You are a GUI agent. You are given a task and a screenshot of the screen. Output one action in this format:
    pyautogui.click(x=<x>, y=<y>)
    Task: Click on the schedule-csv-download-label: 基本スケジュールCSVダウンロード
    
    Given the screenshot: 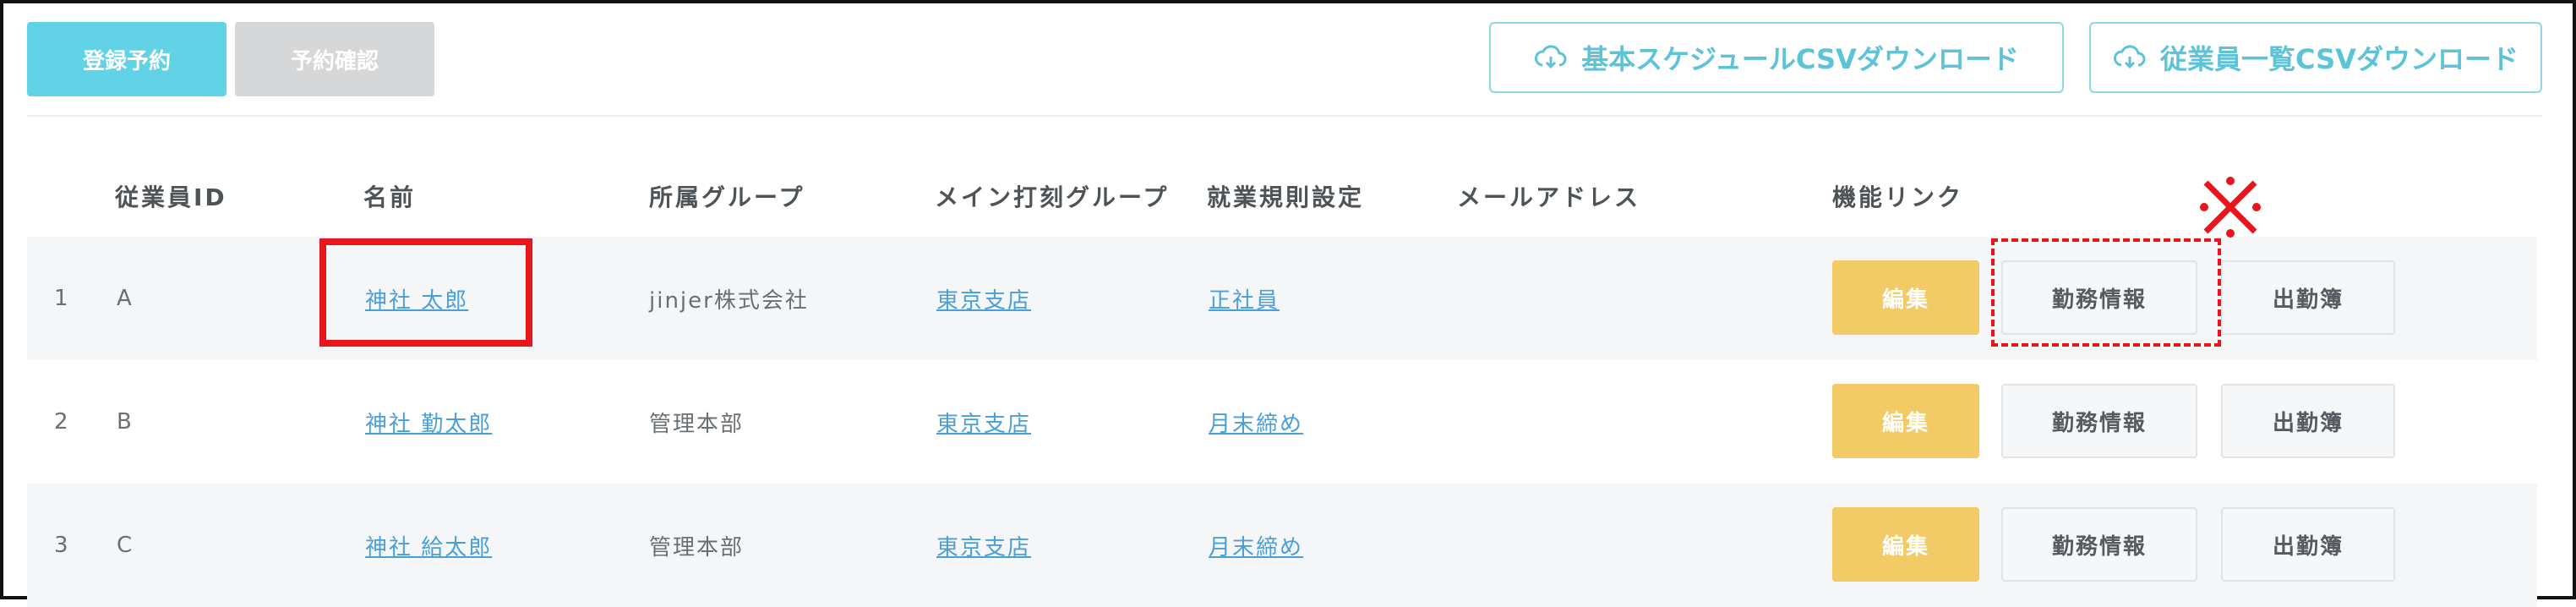 What is the action you would take?
    pyautogui.click(x=1800, y=59)
    